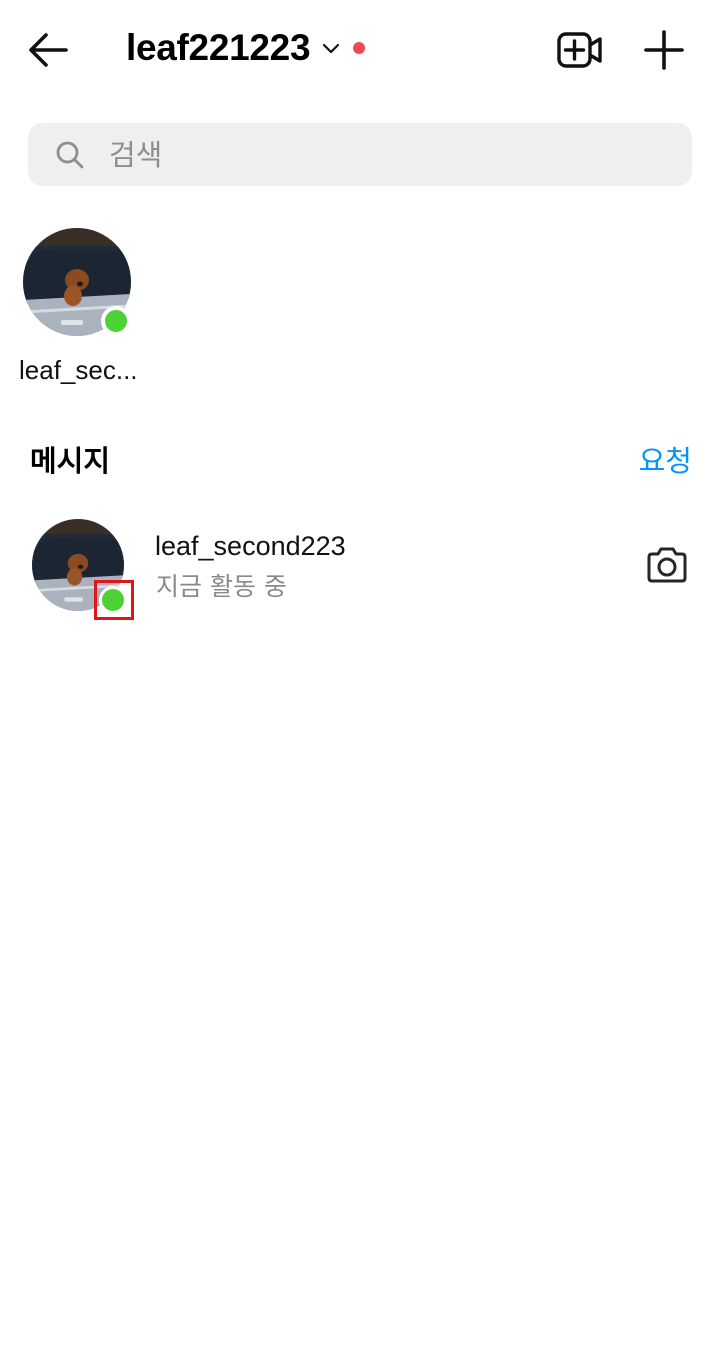 Image resolution: width=720 pixels, height=1354 pixels. Describe the element at coordinates (70, 154) in the screenshot. I see `search-icon` at that location.